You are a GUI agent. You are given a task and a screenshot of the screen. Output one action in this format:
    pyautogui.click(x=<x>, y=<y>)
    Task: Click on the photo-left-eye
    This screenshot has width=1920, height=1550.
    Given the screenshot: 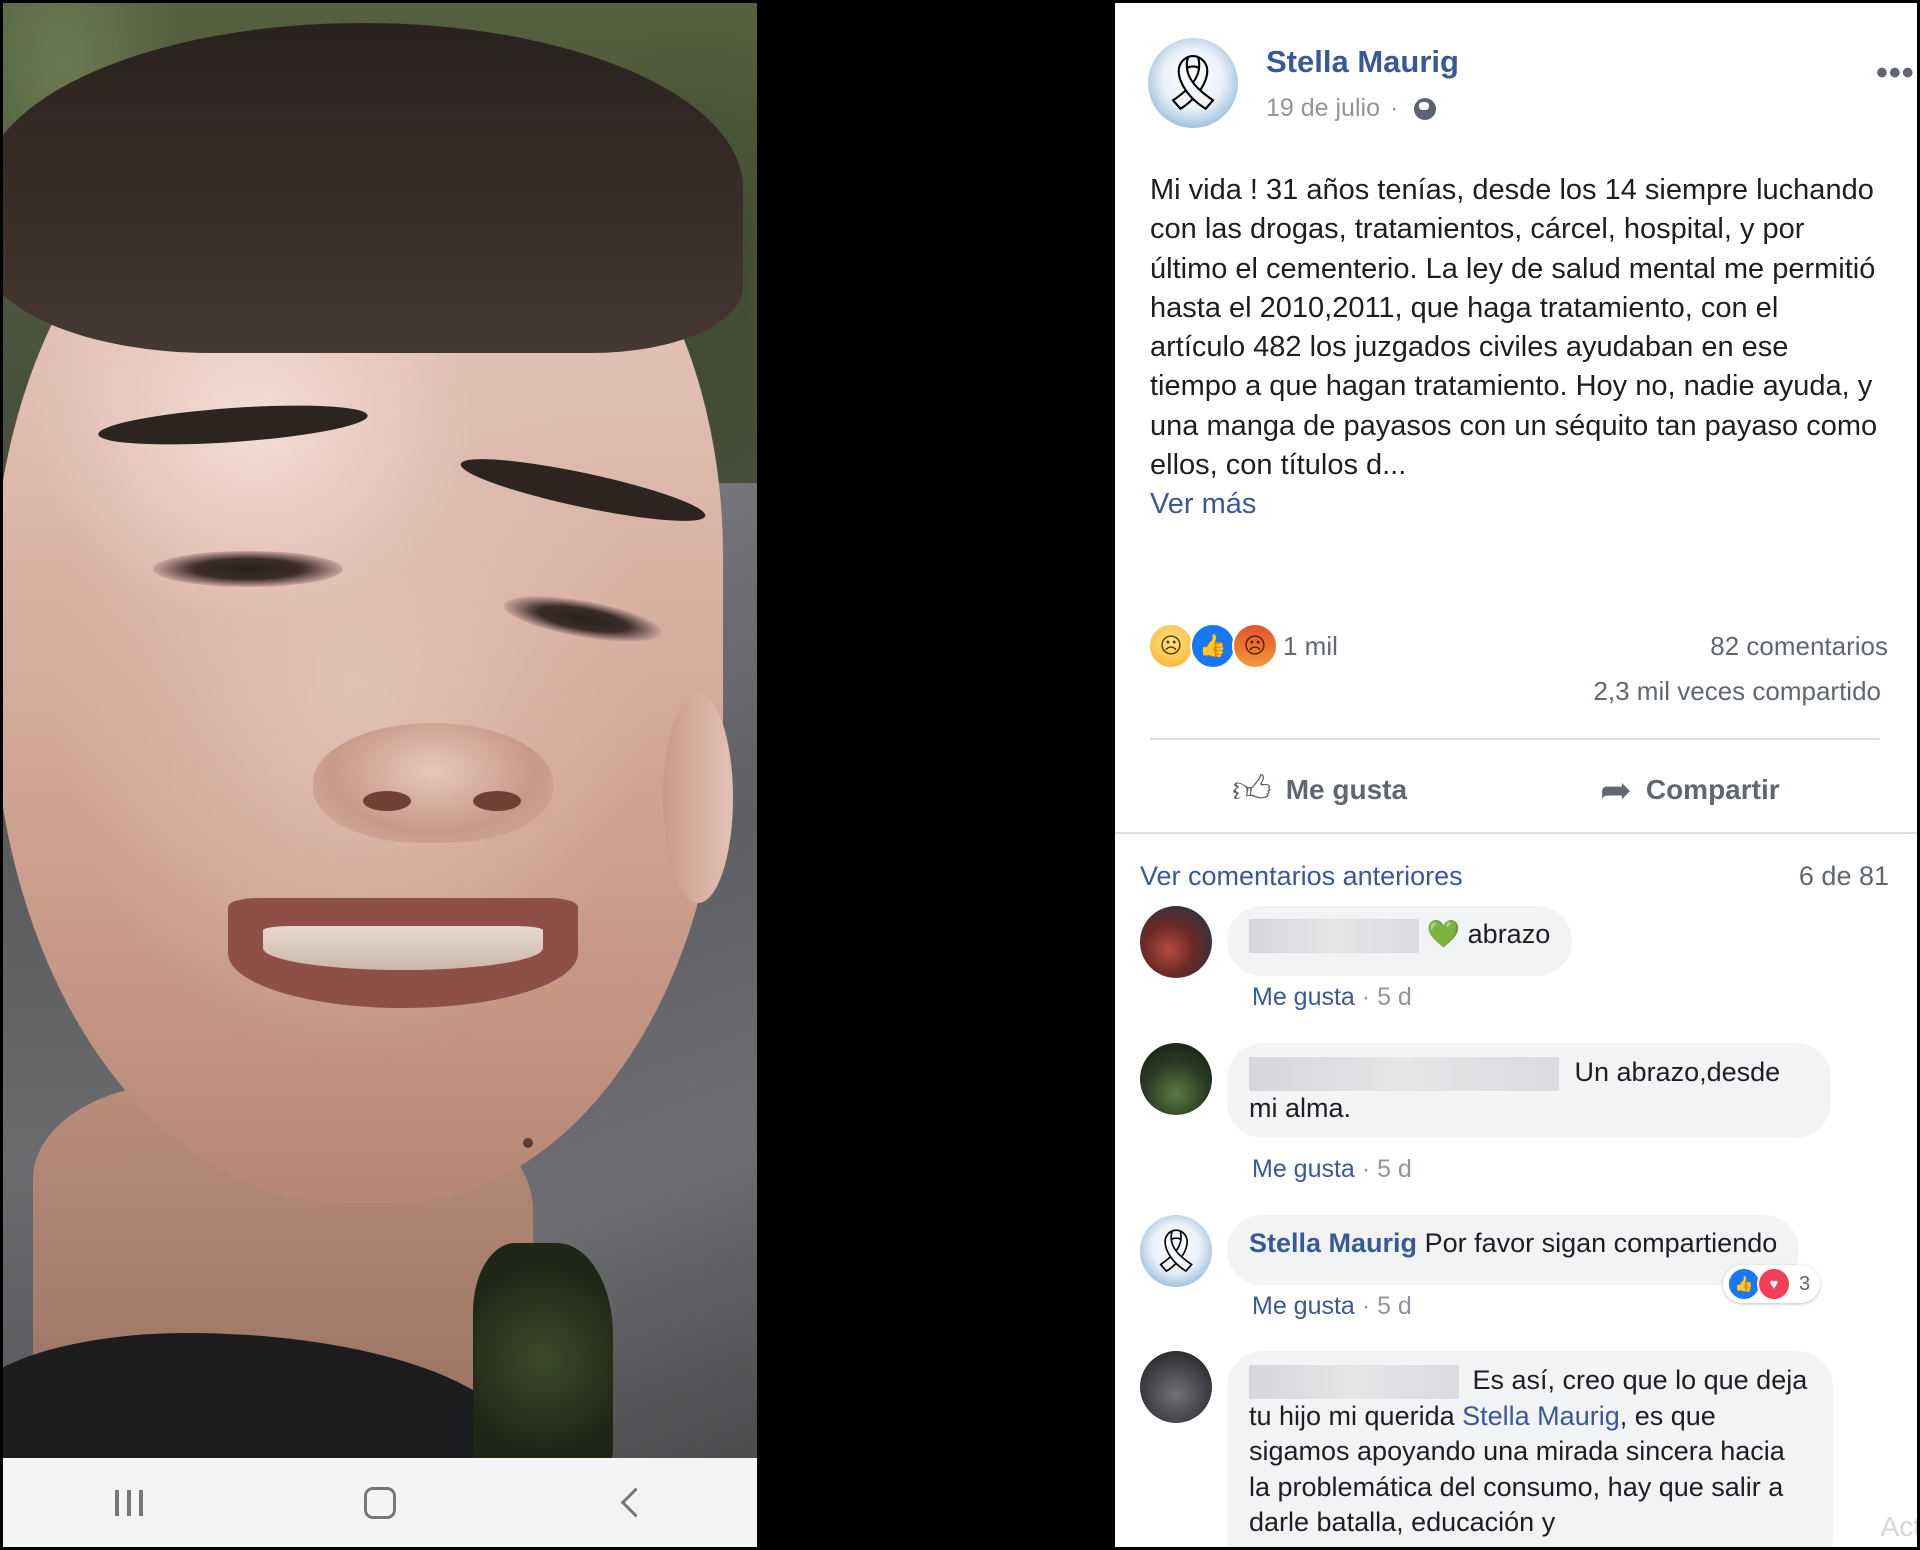 What is the action you would take?
    pyautogui.click(x=248, y=569)
    